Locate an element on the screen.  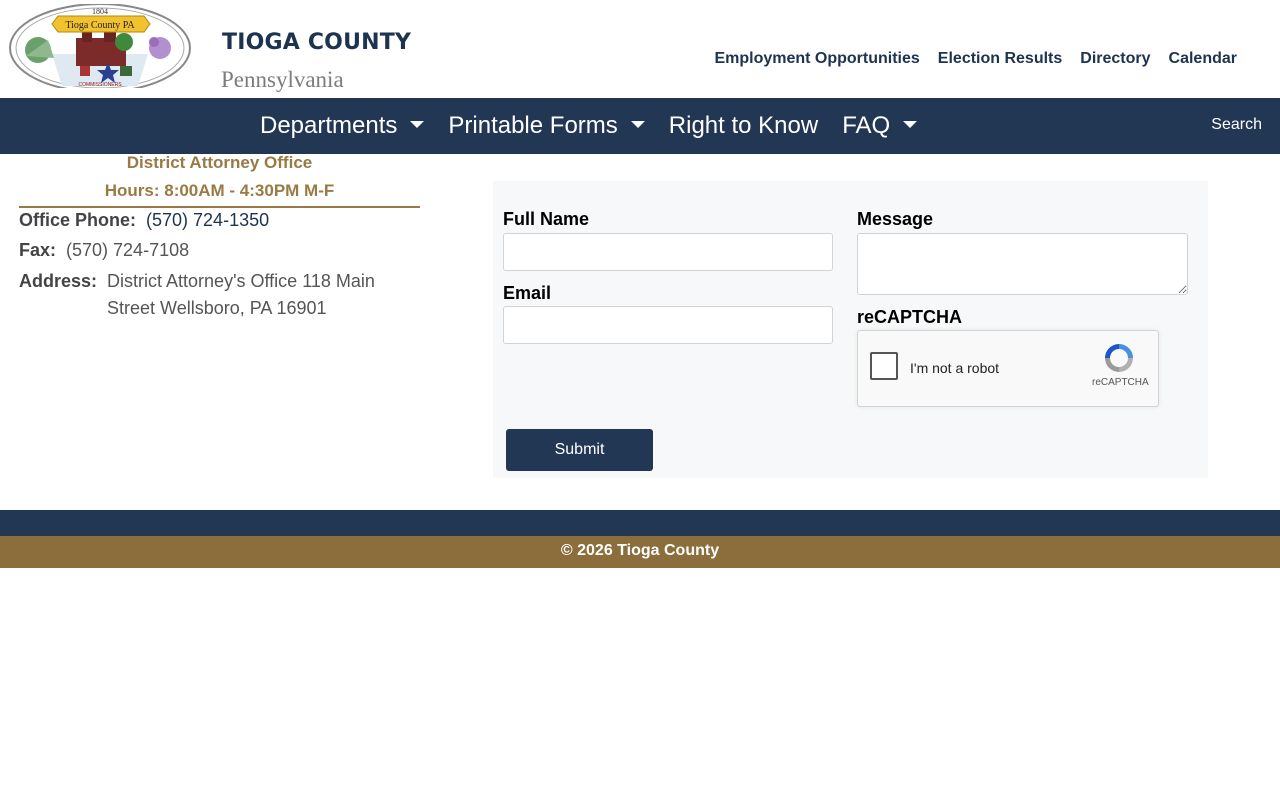
link-employment-opportunities: Employment Opportunities is located at coordinates (816, 59).